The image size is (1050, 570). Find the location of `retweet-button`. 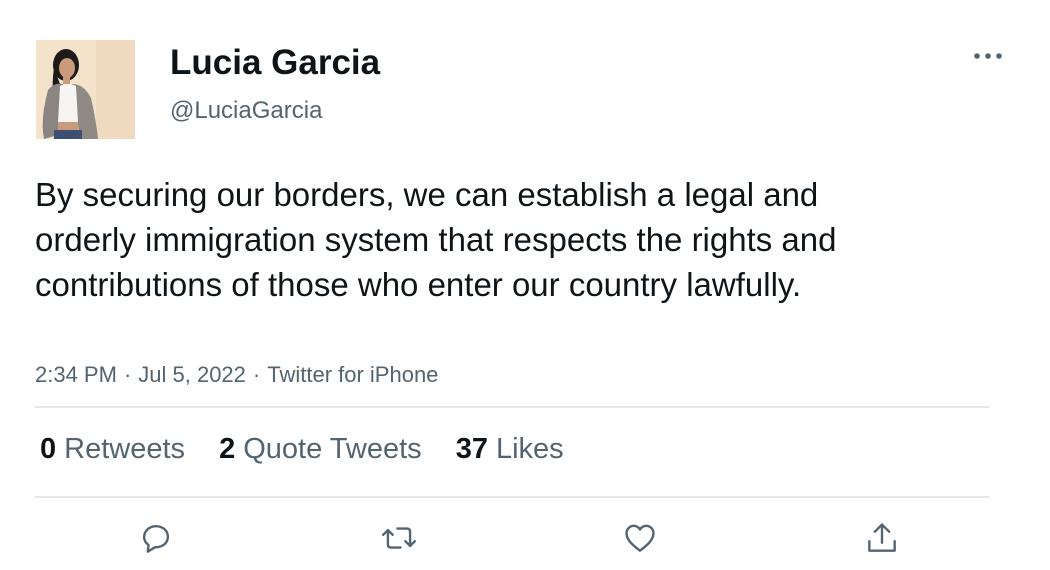

retweet-button is located at coordinates (399, 538).